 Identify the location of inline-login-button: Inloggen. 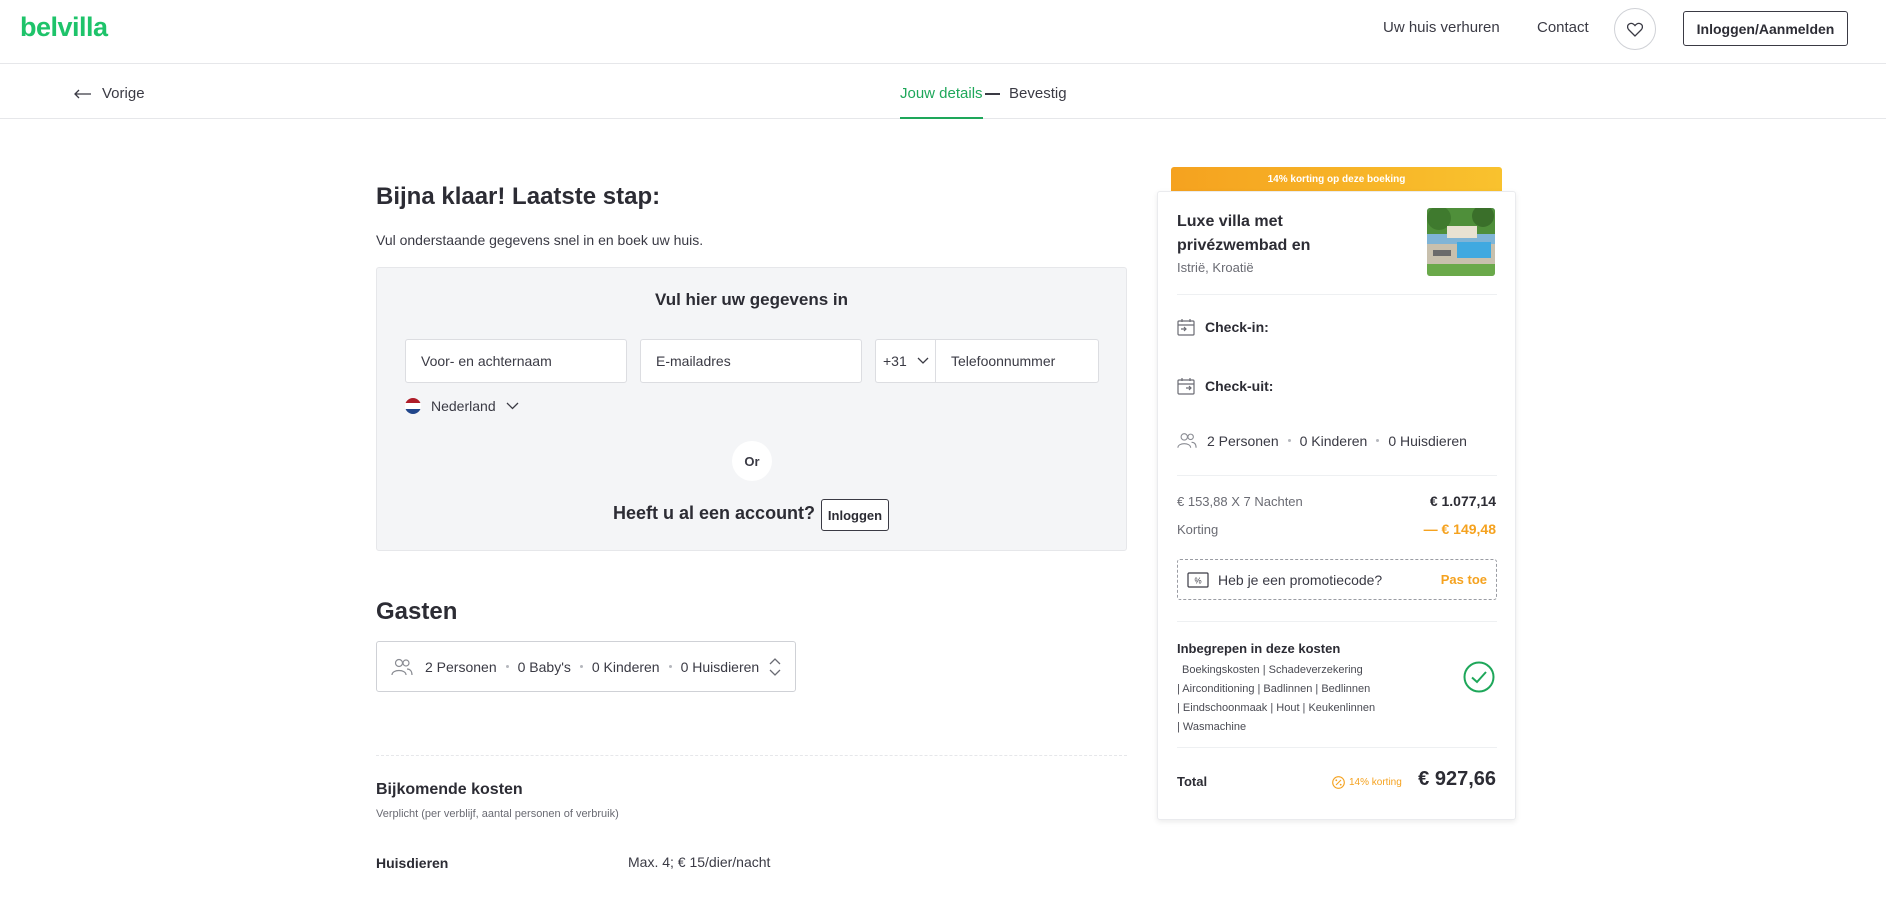
(855, 515).